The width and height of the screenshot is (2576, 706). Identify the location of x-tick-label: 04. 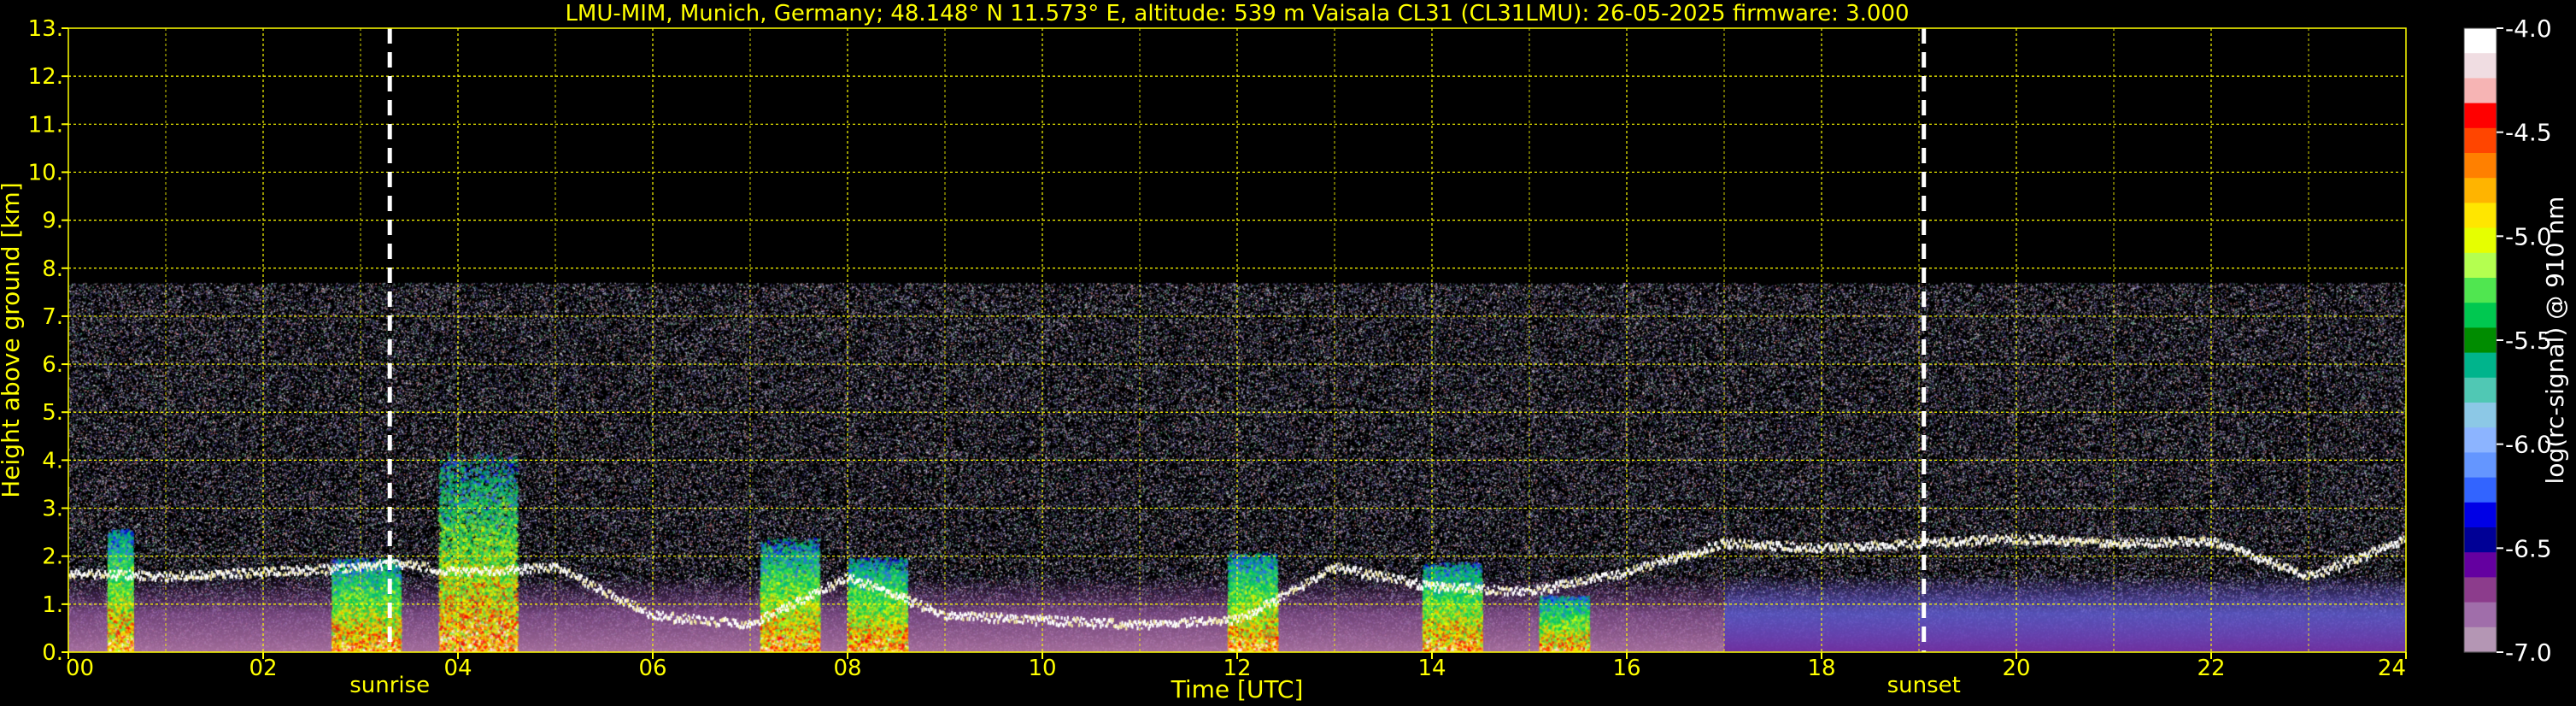
(457, 668).